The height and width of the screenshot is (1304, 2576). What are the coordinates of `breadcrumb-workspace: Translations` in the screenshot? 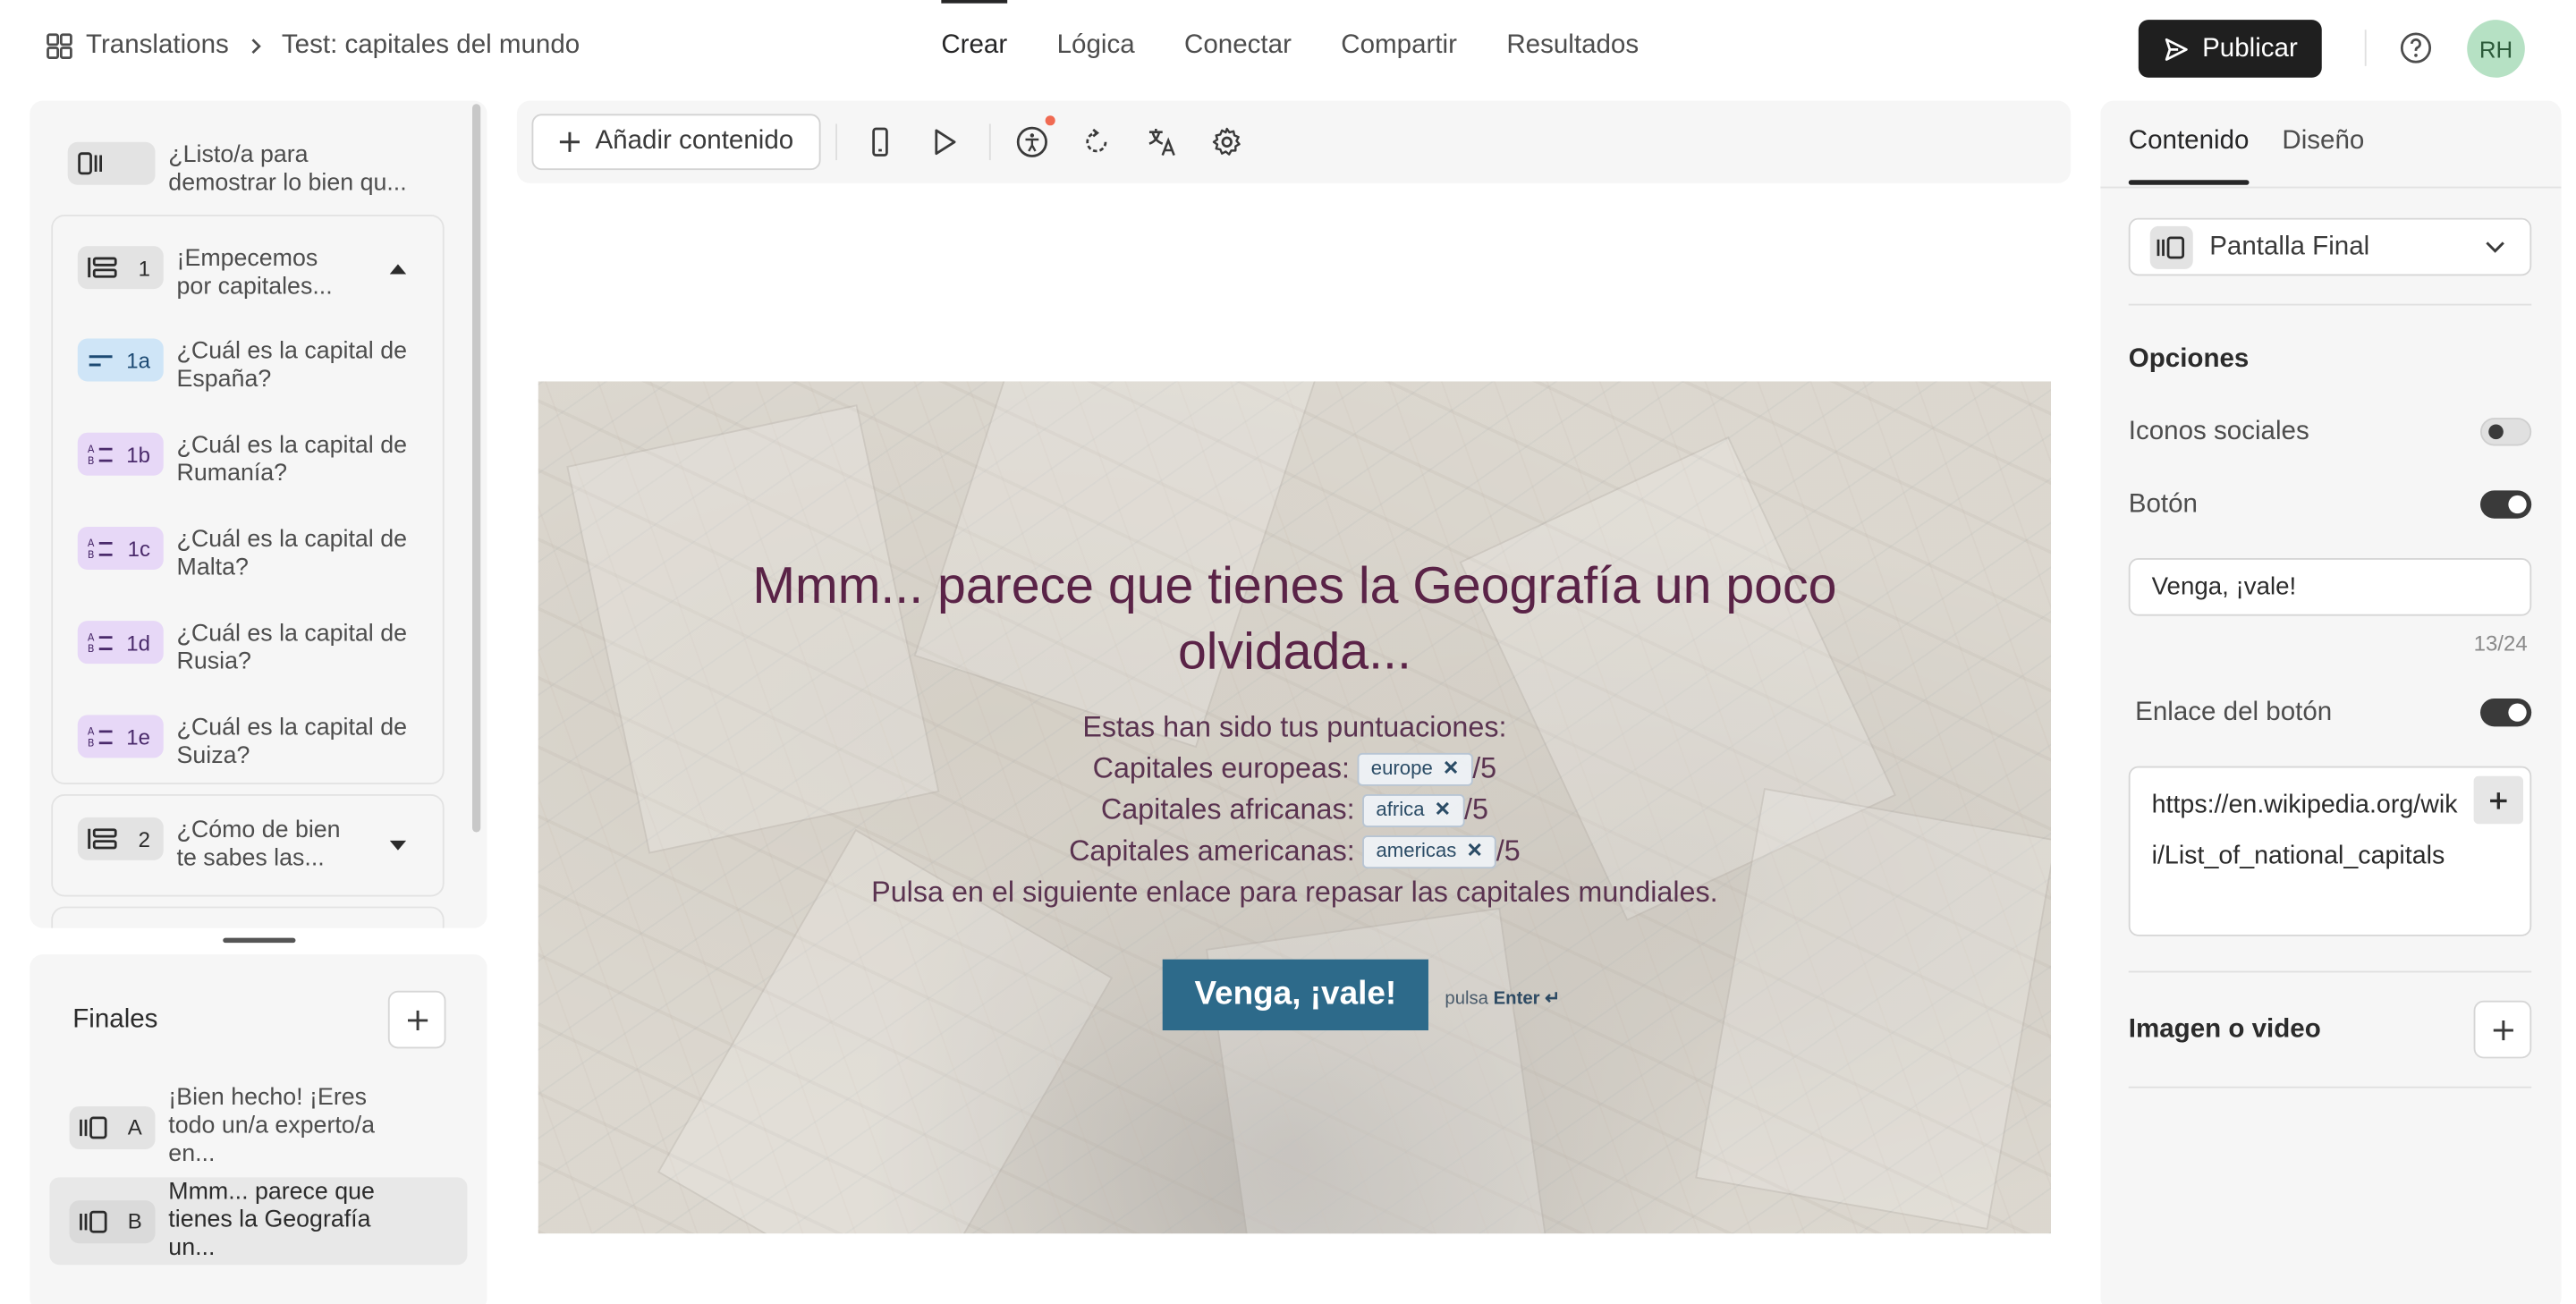 It's located at (157, 46).